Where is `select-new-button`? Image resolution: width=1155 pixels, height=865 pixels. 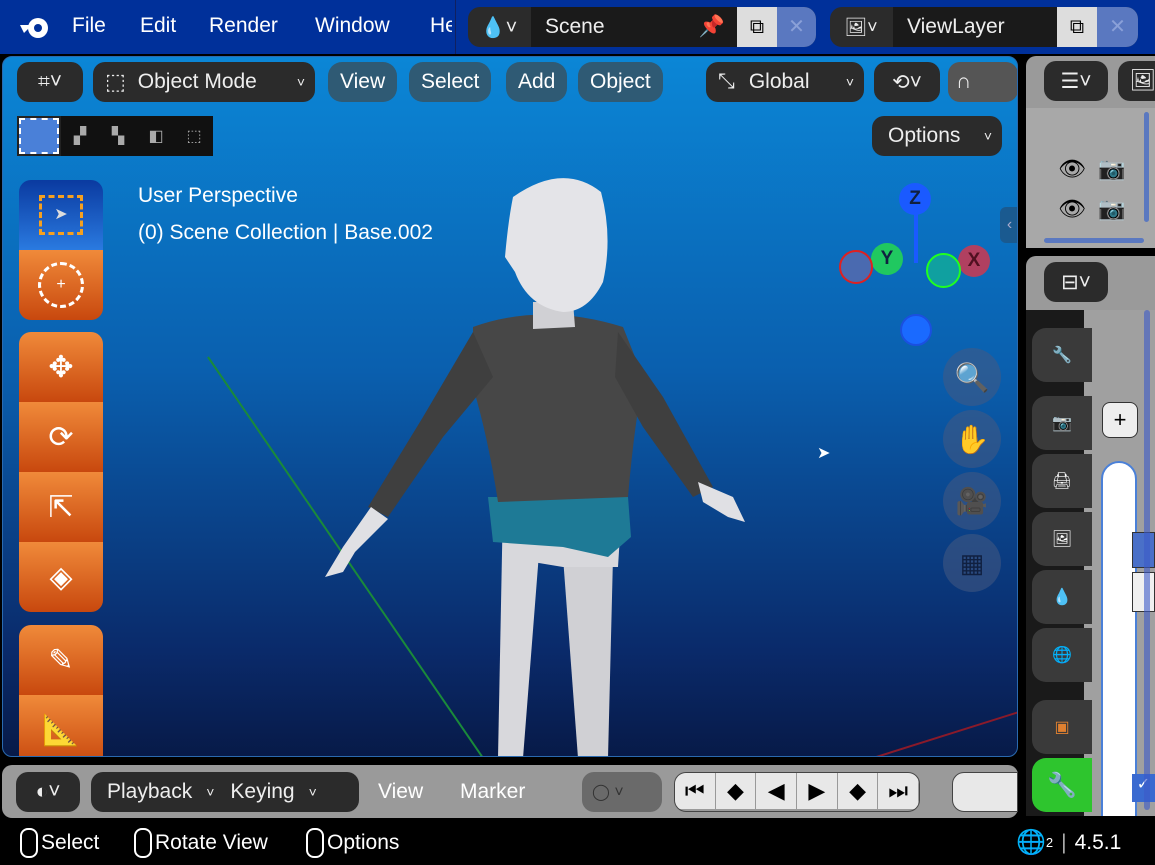
select-new-button is located at coordinates (39, 136).